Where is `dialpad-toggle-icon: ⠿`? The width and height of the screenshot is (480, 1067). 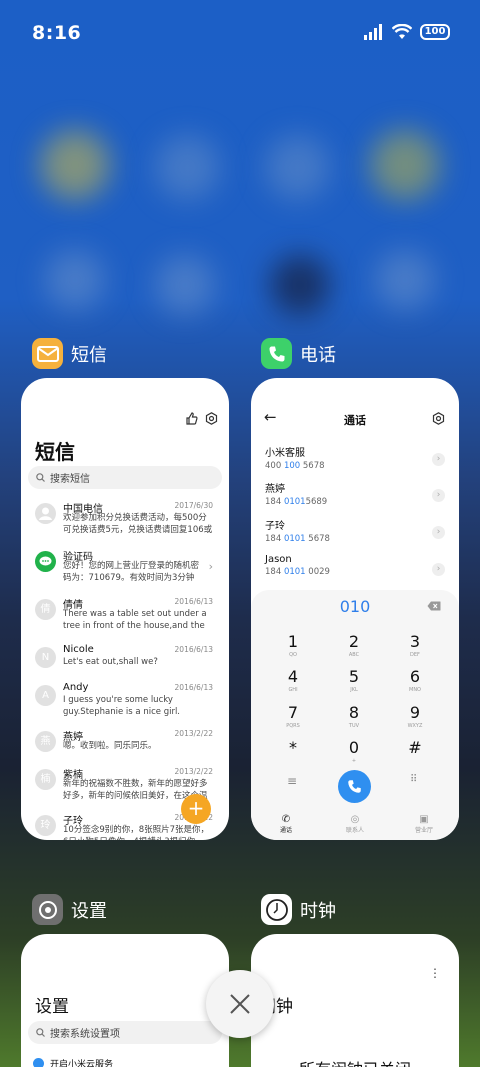 dialpad-toggle-icon: ⠿ is located at coordinates (413, 779).